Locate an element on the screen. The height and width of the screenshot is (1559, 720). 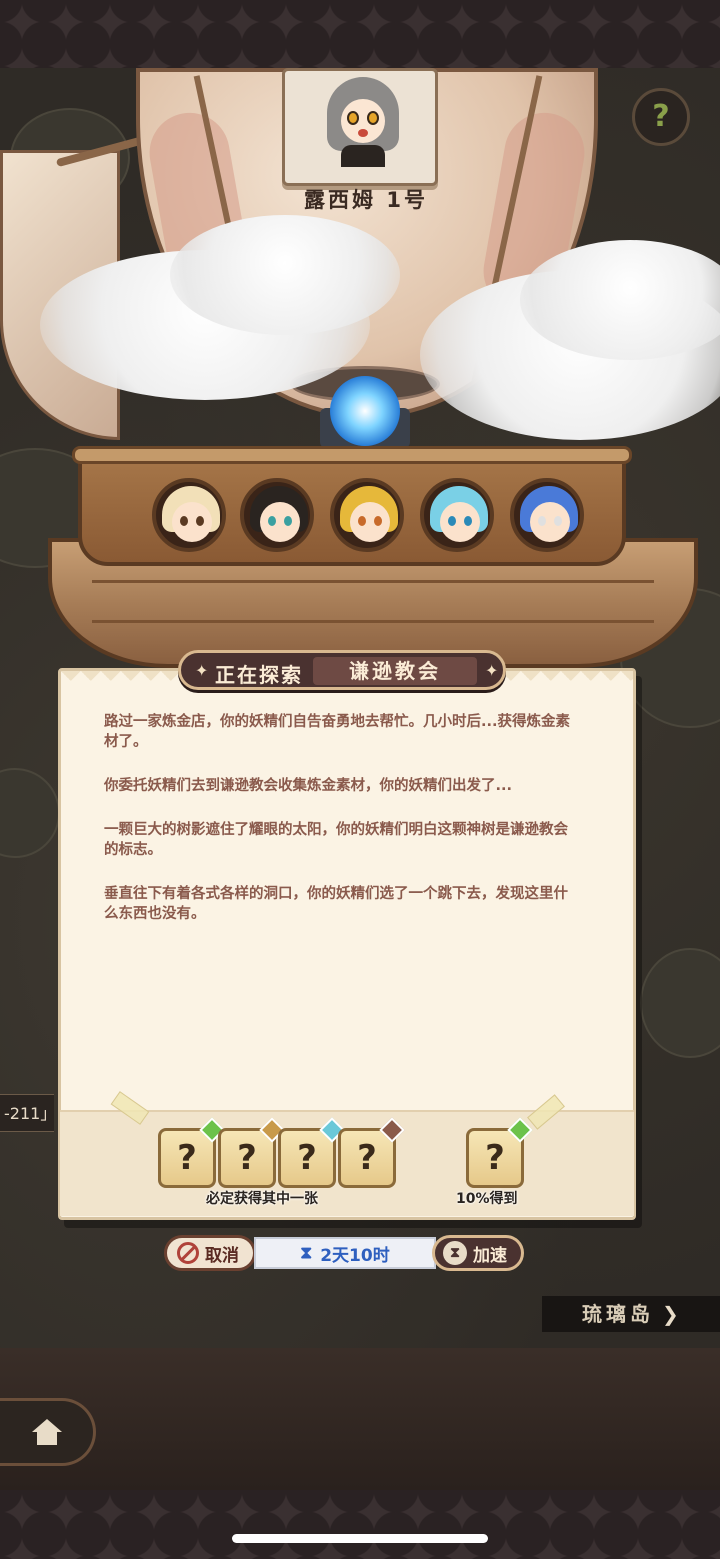
timer-value: 2天10时 is located at coordinates (355, 1255).